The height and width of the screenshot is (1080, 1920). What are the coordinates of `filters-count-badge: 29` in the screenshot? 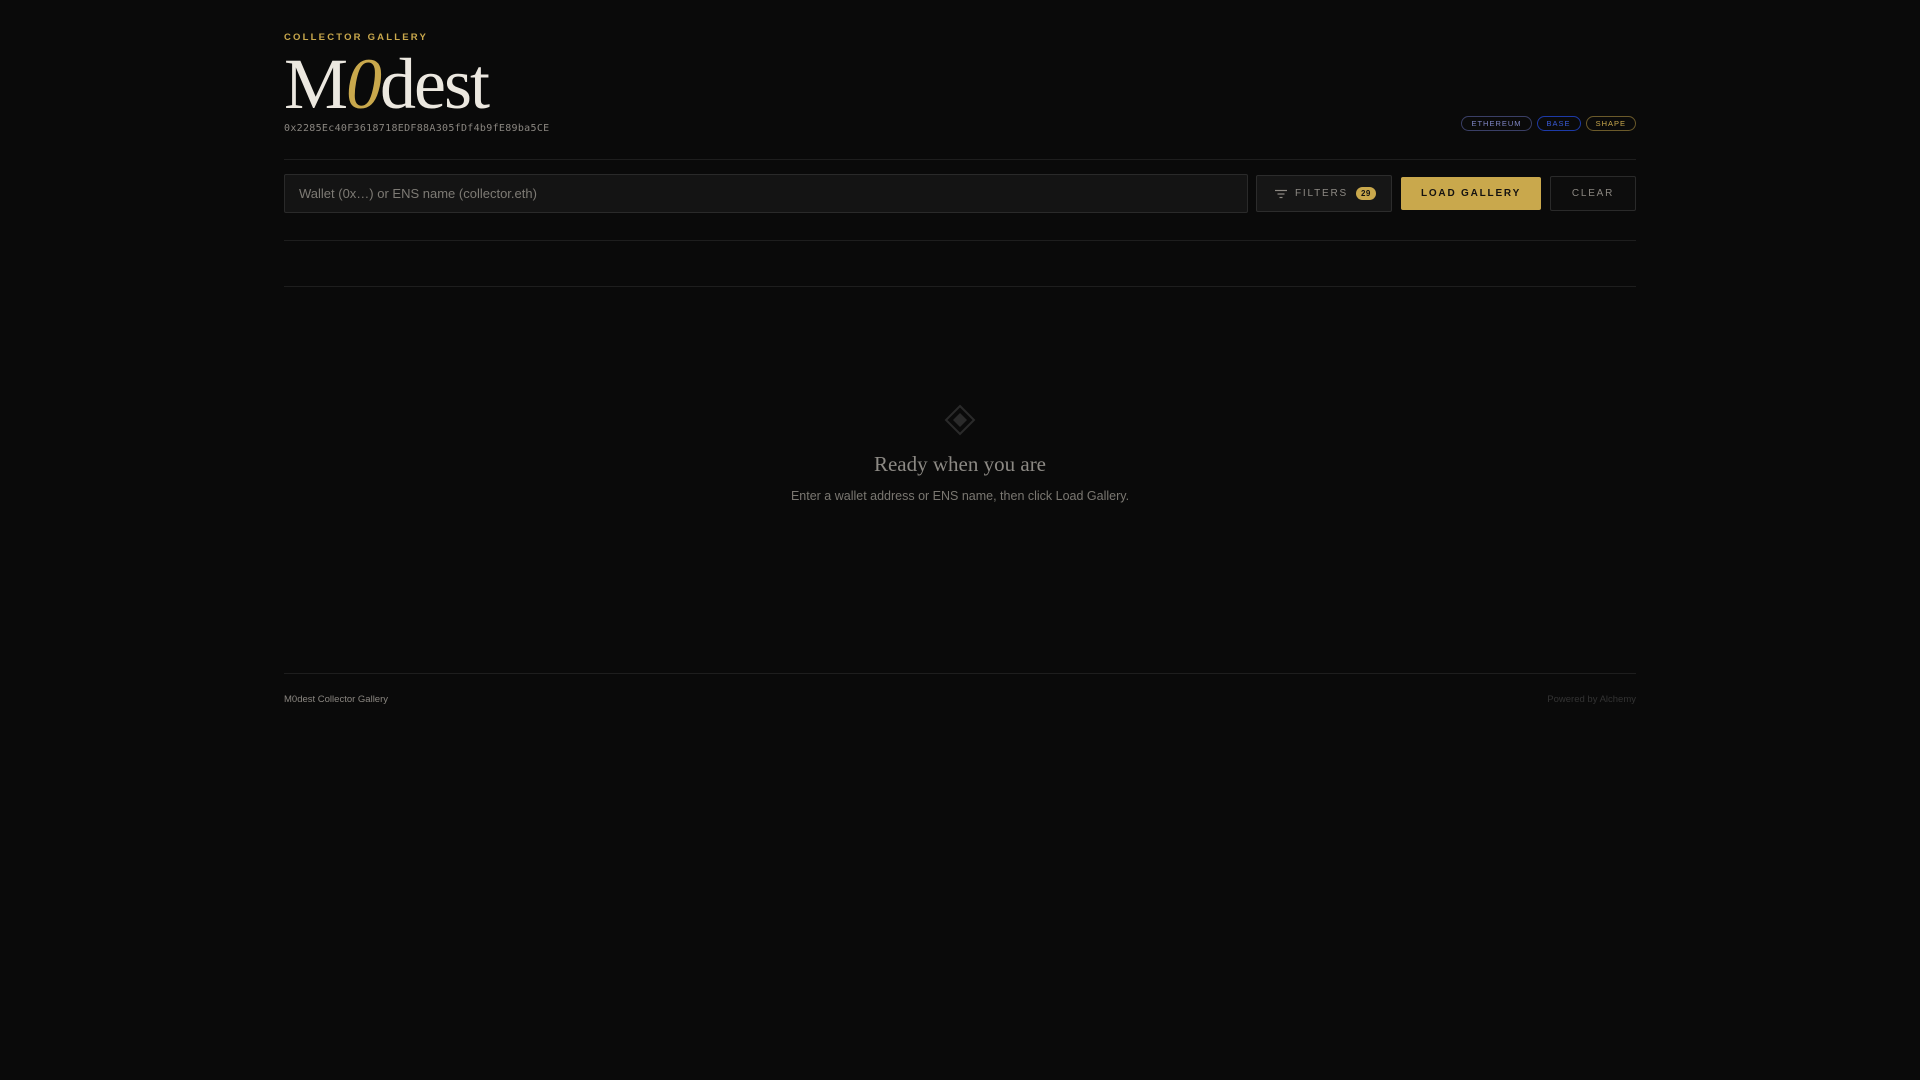 It's located at (1365, 193).